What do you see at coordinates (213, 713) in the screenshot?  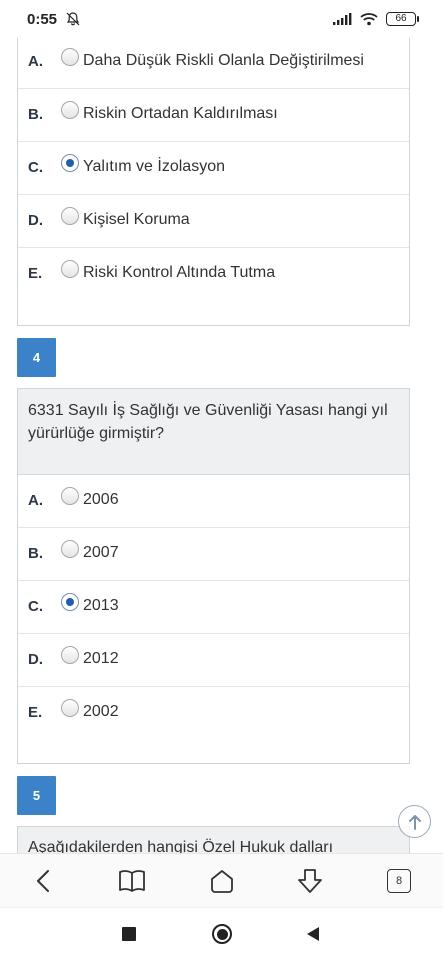 I see `q4-option-e: E. 2002` at bounding box center [213, 713].